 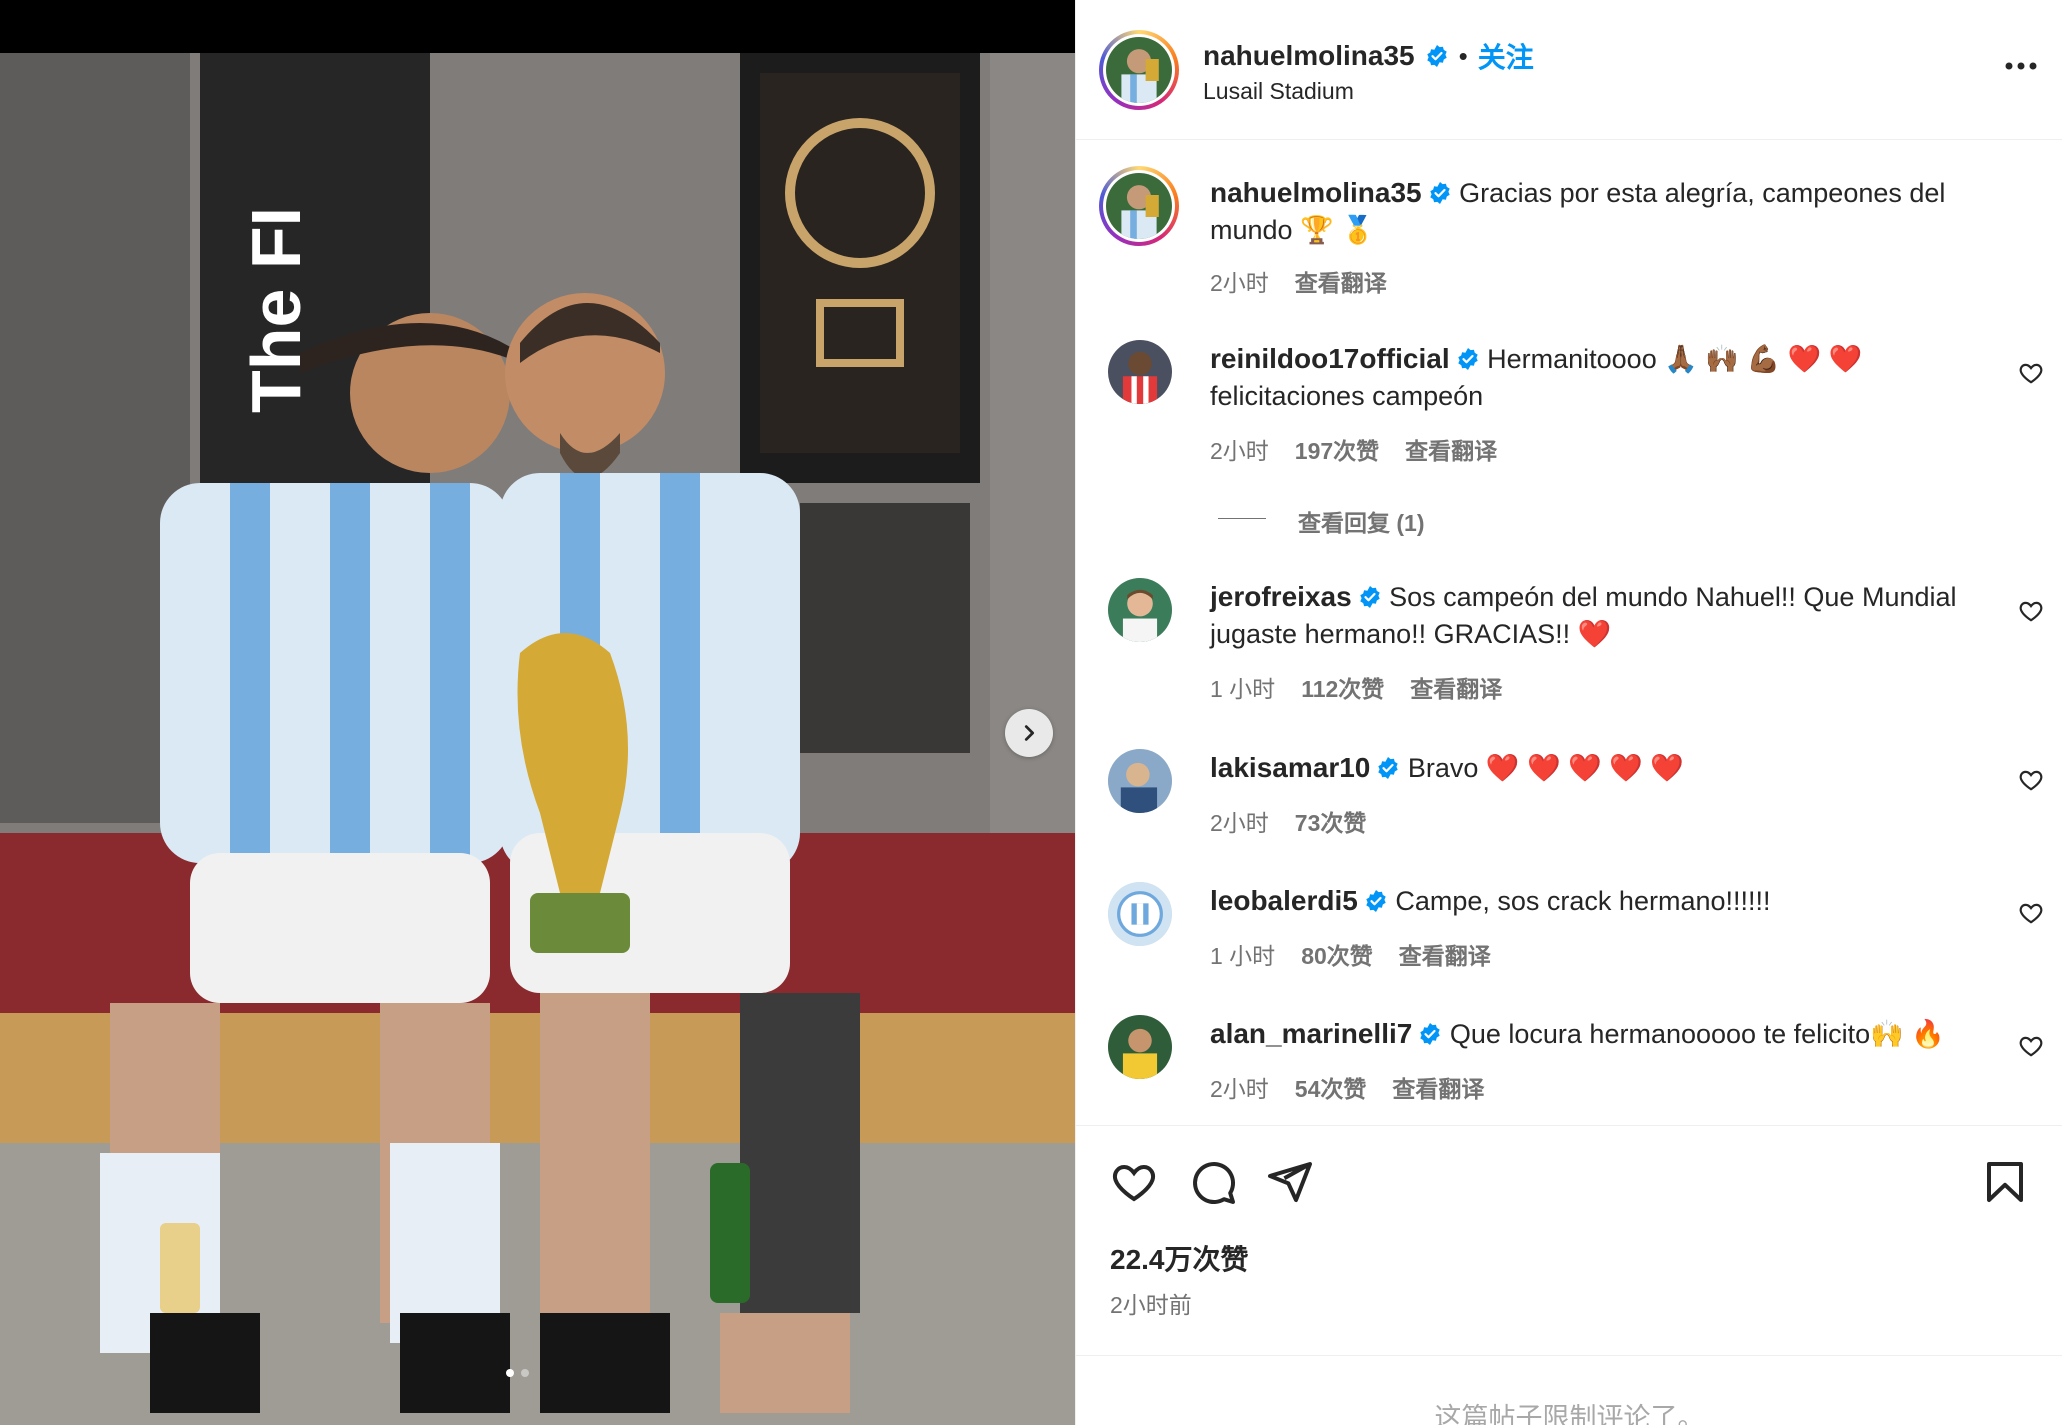 What do you see at coordinates (1341, 281) in the screenshot?
I see `caption-translate-link: 查看翻译` at bounding box center [1341, 281].